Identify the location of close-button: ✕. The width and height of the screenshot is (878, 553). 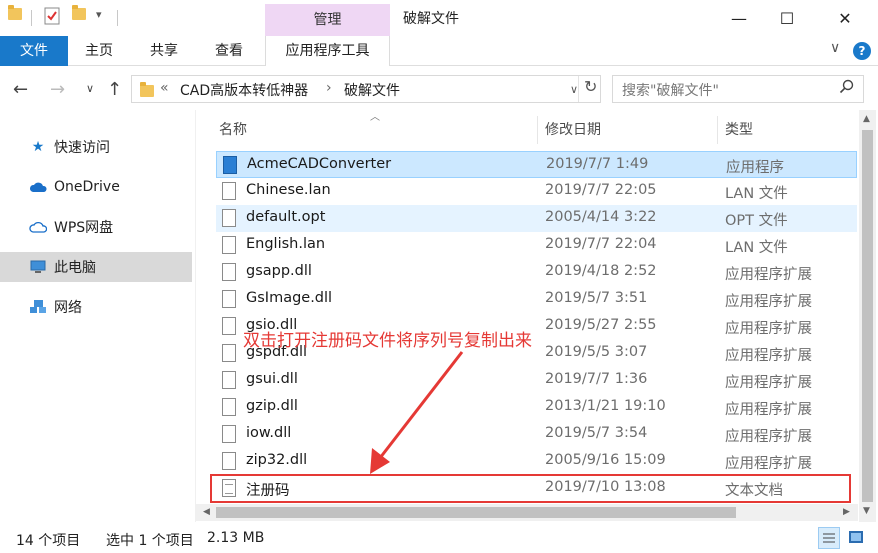
(845, 18).